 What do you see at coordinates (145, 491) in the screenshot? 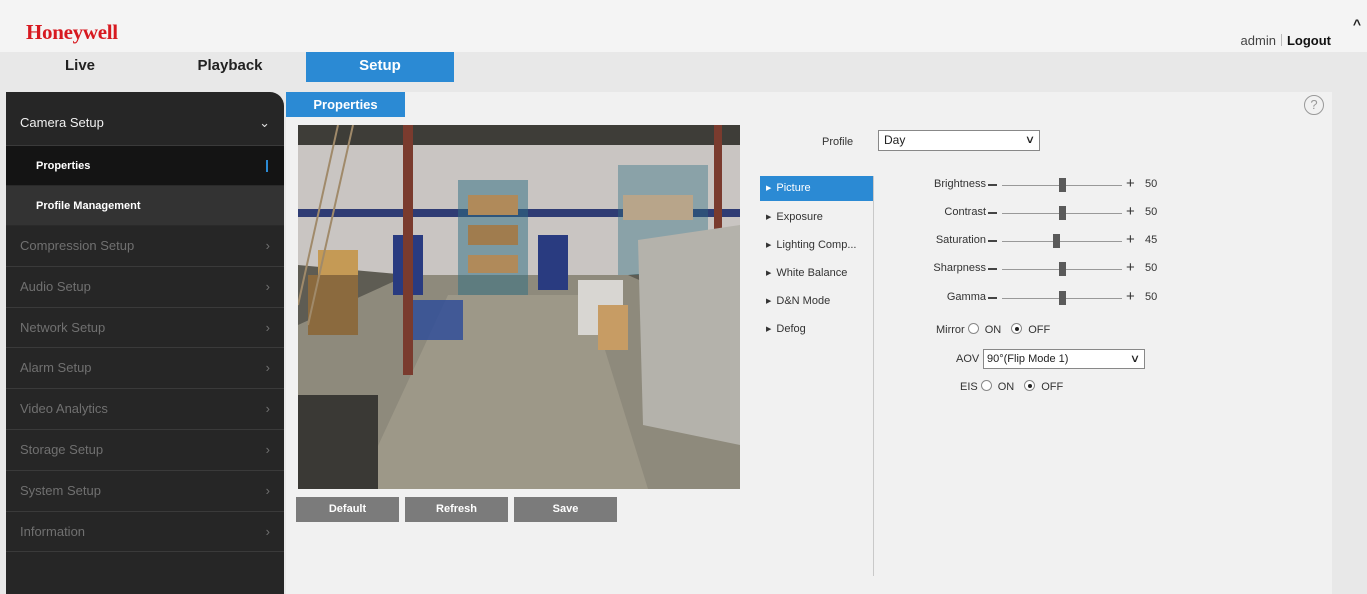
I see `sidebar-item-system-setup: System Setup ›` at bounding box center [145, 491].